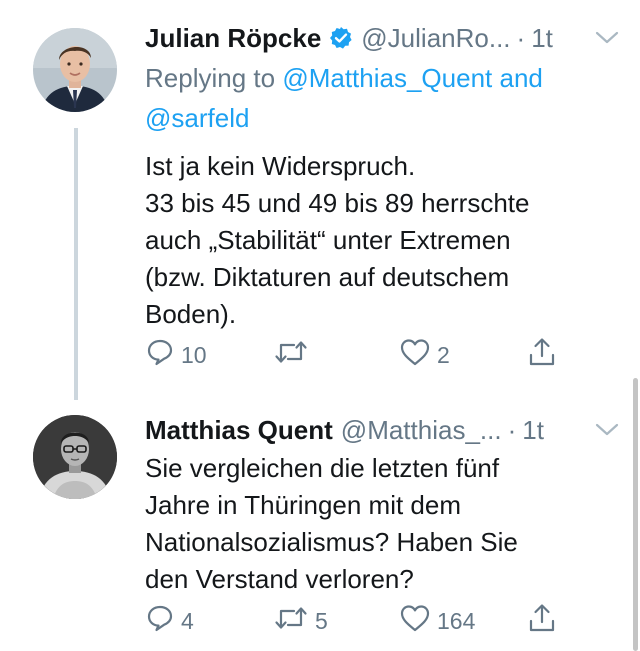 The image size is (640, 651). What do you see at coordinates (360, 355) in the screenshot?
I see `tweet-actions: 10 2` at bounding box center [360, 355].